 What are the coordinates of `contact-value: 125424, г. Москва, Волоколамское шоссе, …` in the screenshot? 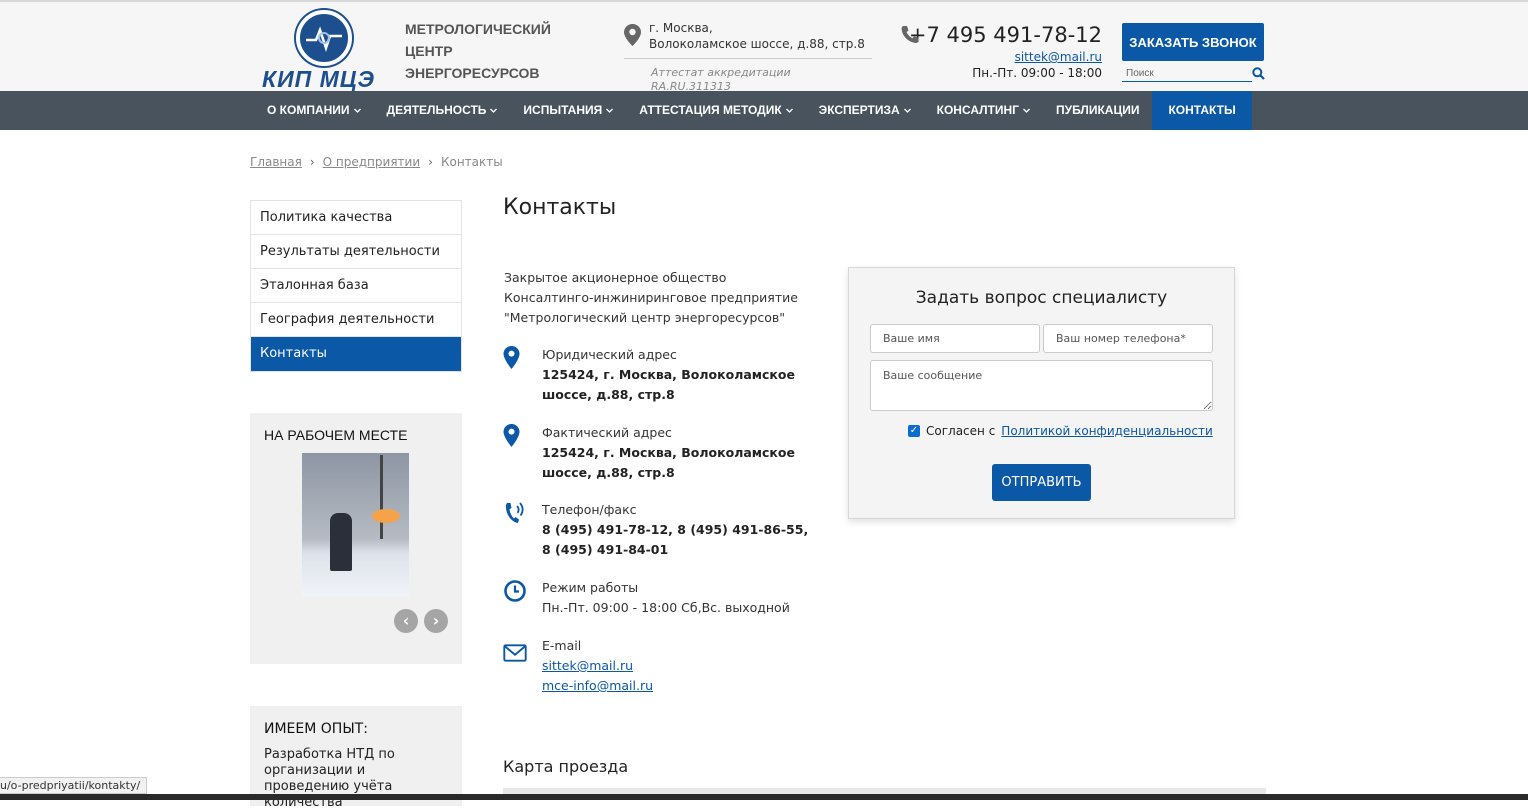 It's located at (668, 462).